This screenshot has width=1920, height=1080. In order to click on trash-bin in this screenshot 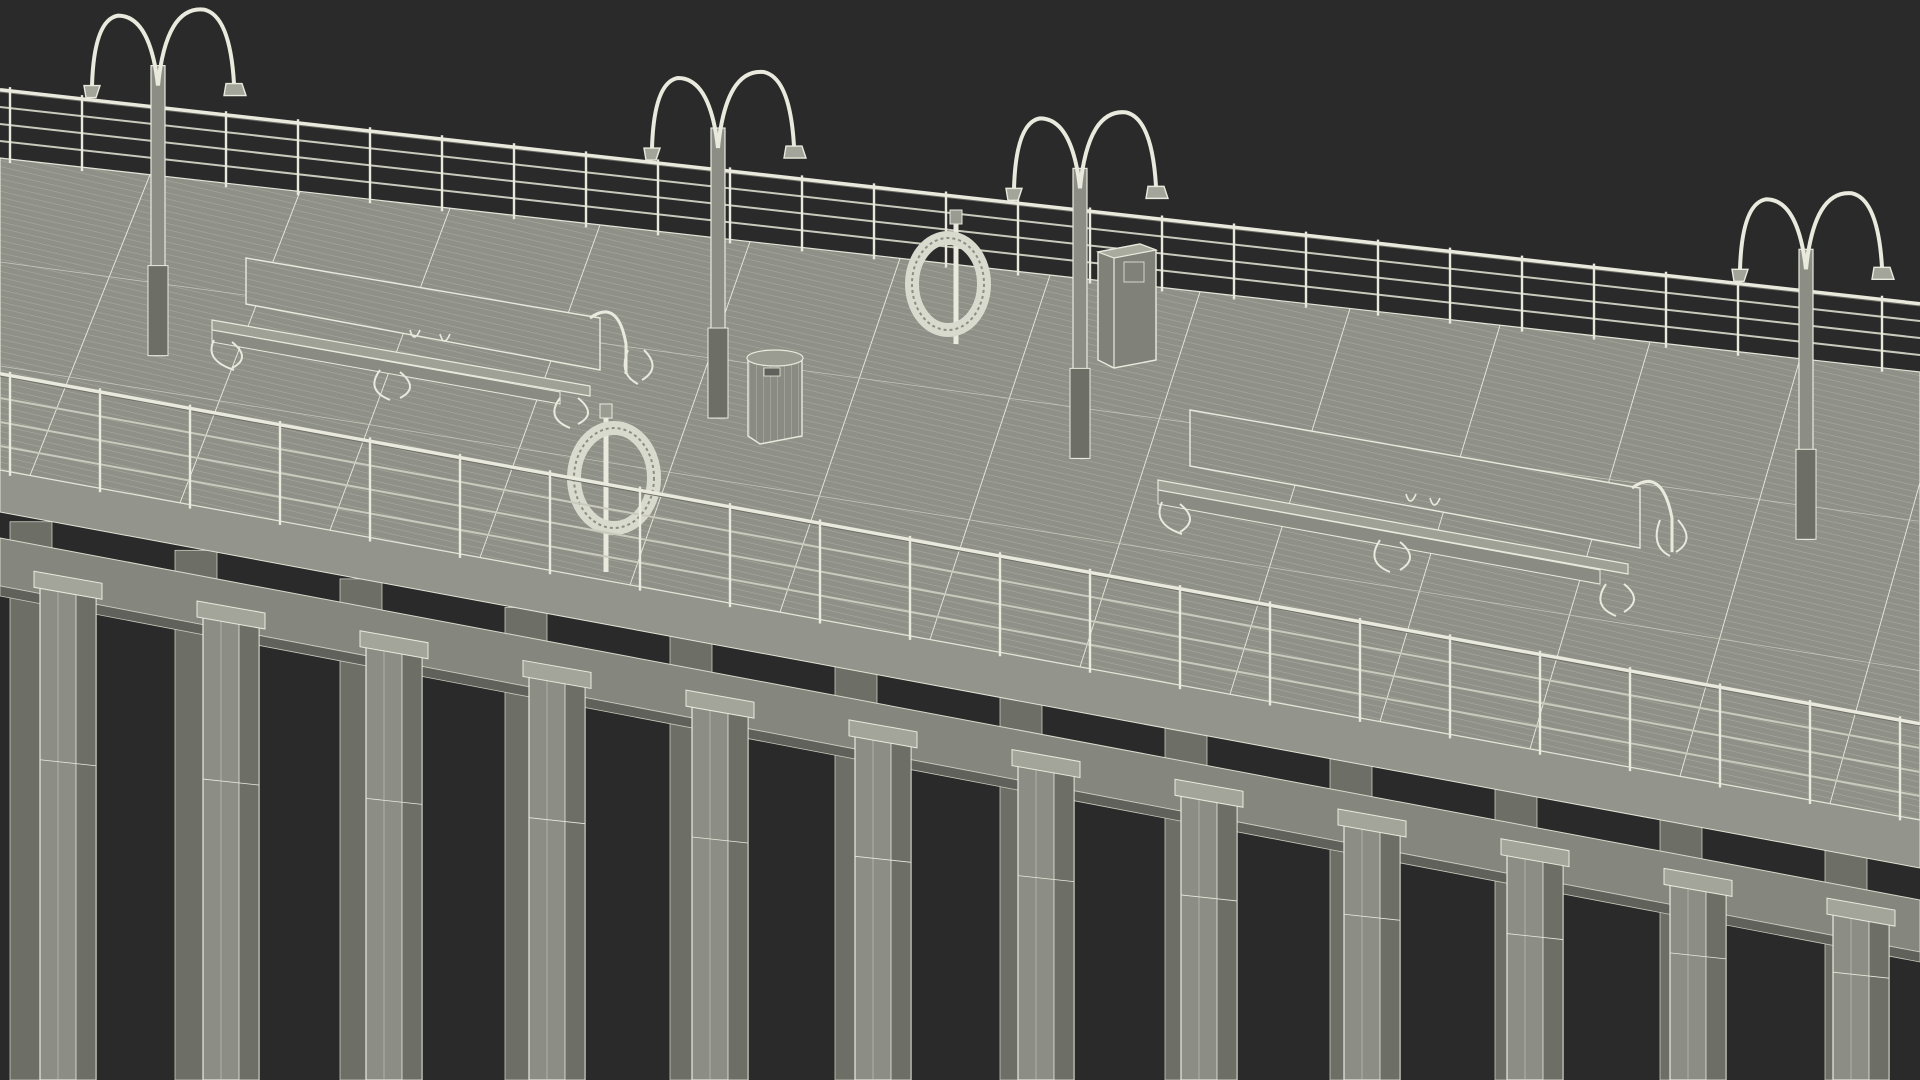, I will do `click(775, 397)`.